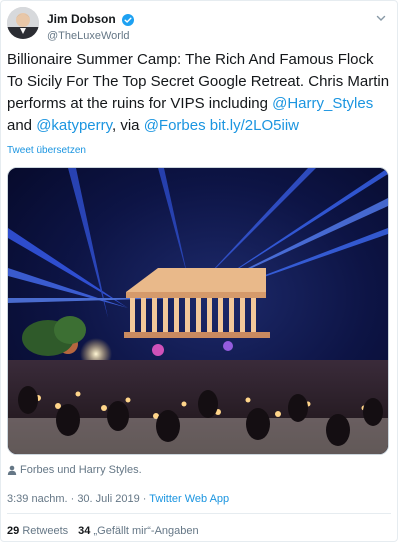  Describe the element at coordinates (45, 531) in the screenshot. I see `retweets-label: Retweets` at that location.